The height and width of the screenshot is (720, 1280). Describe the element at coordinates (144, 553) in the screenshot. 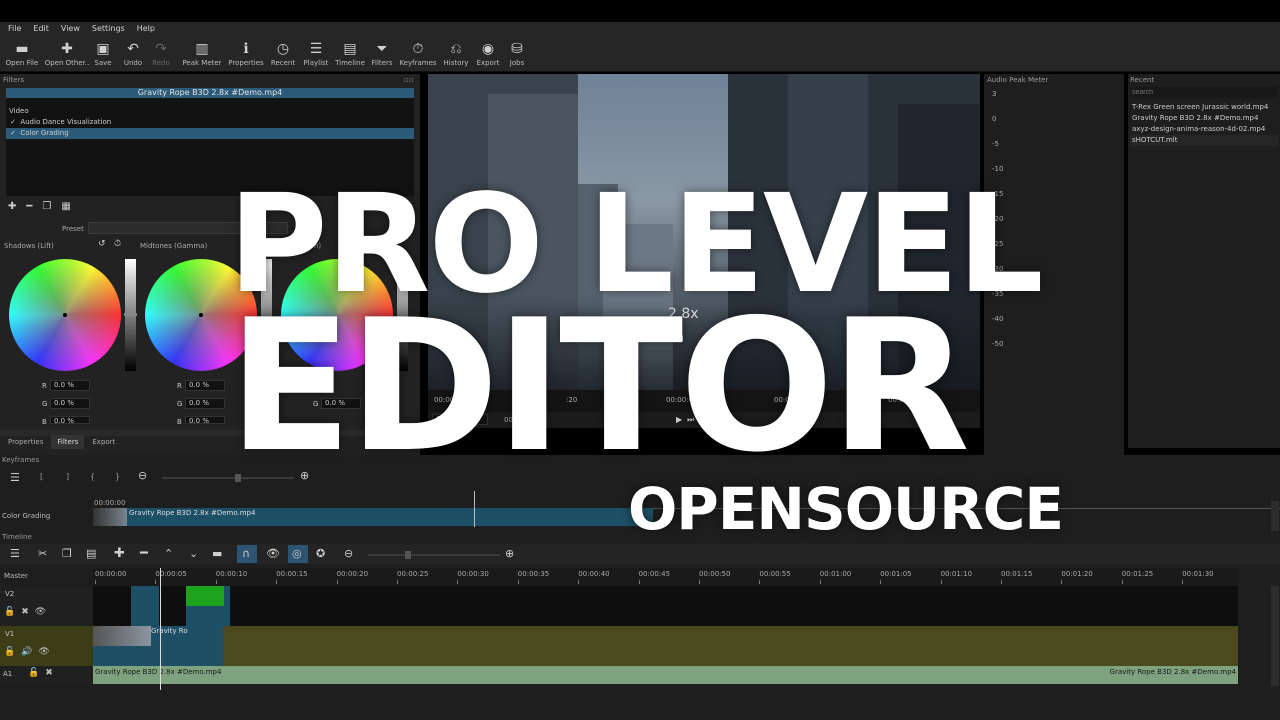

I see `ripple-delete-icon: ━` at that location.